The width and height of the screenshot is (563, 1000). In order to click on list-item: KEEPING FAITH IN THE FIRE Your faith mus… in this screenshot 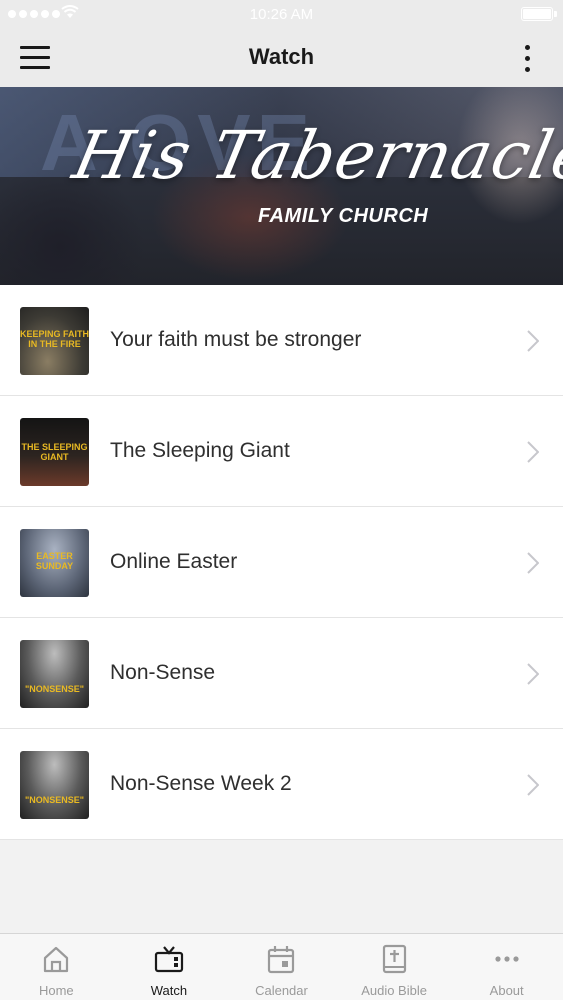, I will do `click(281, 340)`.